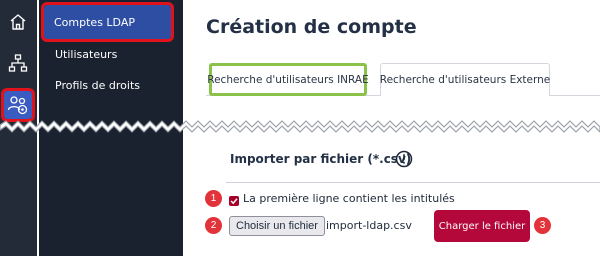 The image size is (600, 256). I want to click on selected-file-name: import-ldap.csv, so click(369, 225).